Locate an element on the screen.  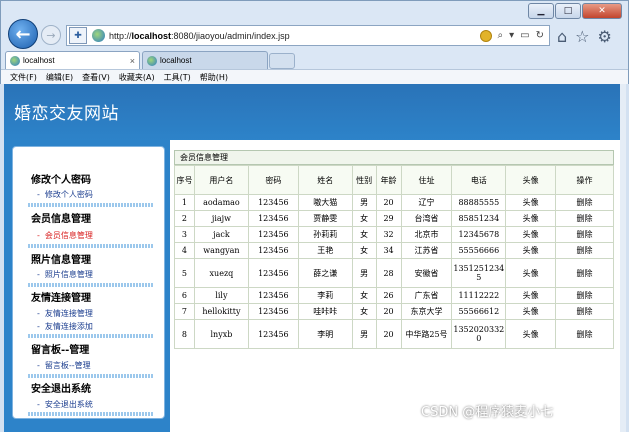
column-header: 操作 is located at coordinates (584, 180).